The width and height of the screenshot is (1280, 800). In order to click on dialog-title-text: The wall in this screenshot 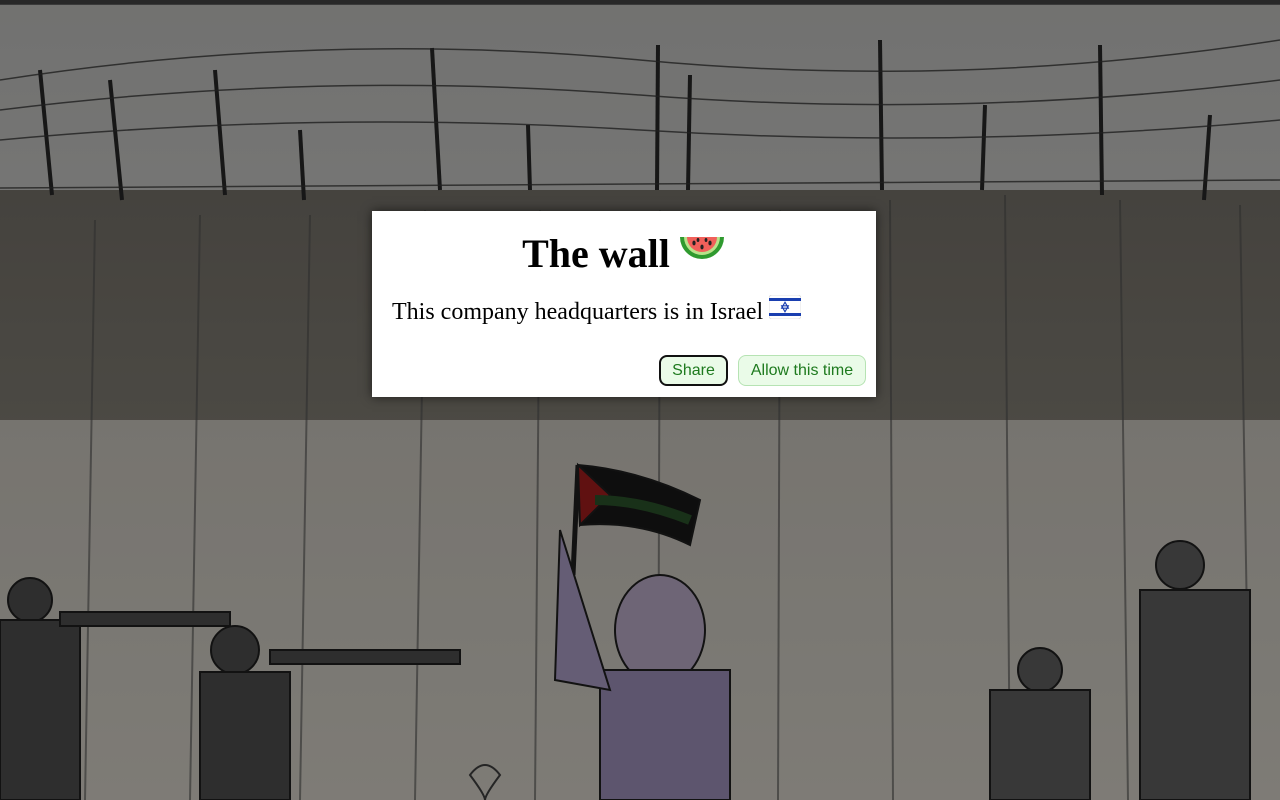, I will do `click(596, 253)`.